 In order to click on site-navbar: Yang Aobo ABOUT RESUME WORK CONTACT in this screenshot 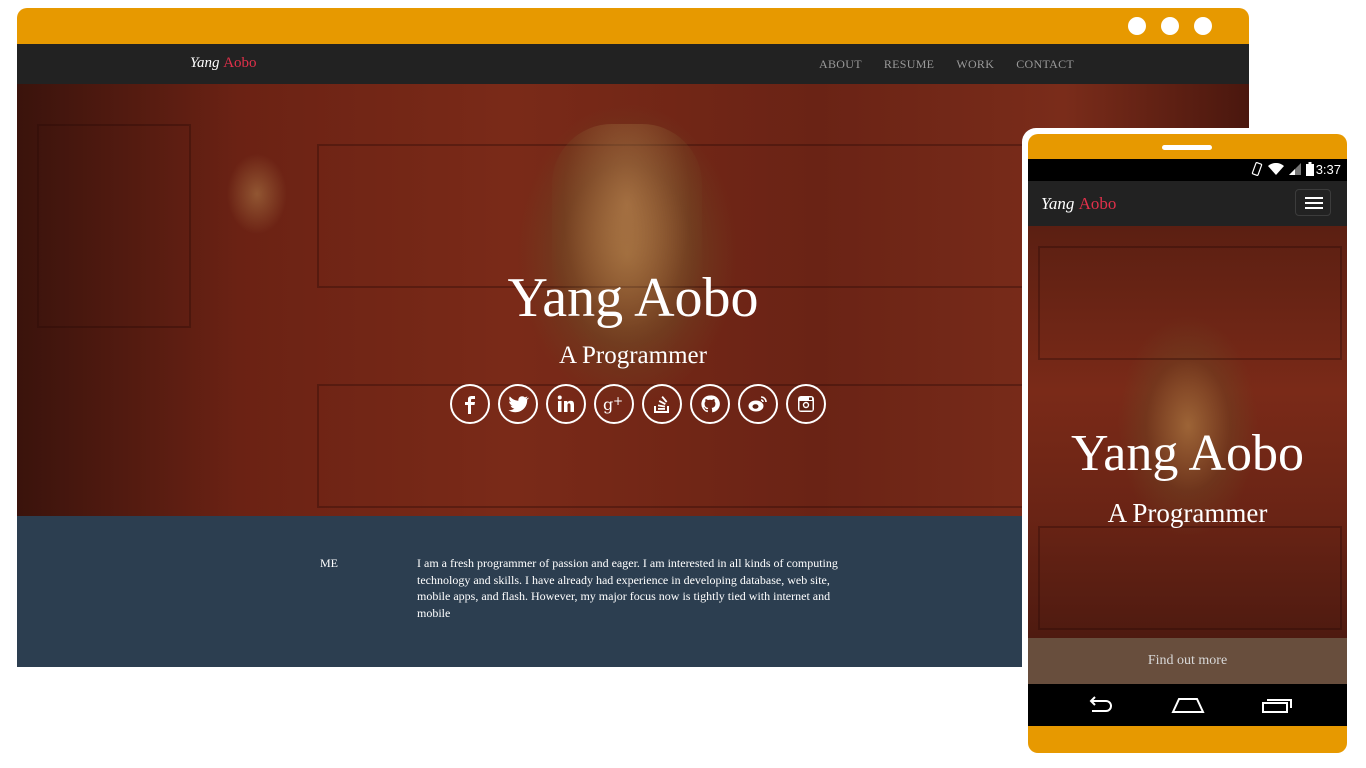, I will do `click(633, 64)`.